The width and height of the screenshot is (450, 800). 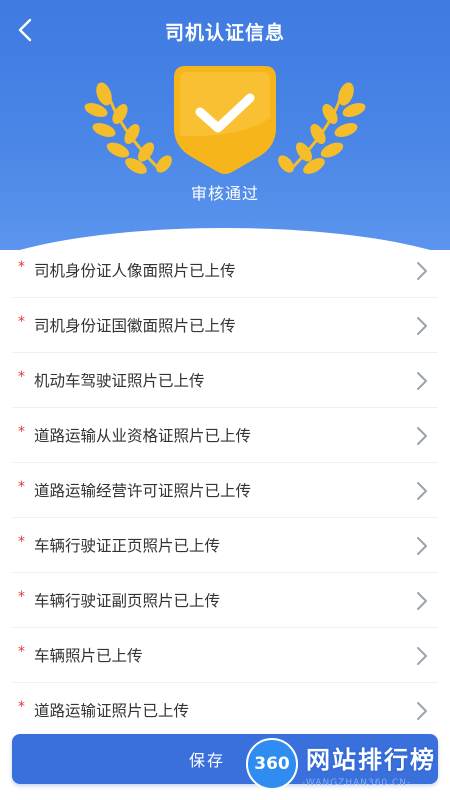 I want to click on list-item-label: 机动车驾驶证照片已上传, so click(x=119, y=381).